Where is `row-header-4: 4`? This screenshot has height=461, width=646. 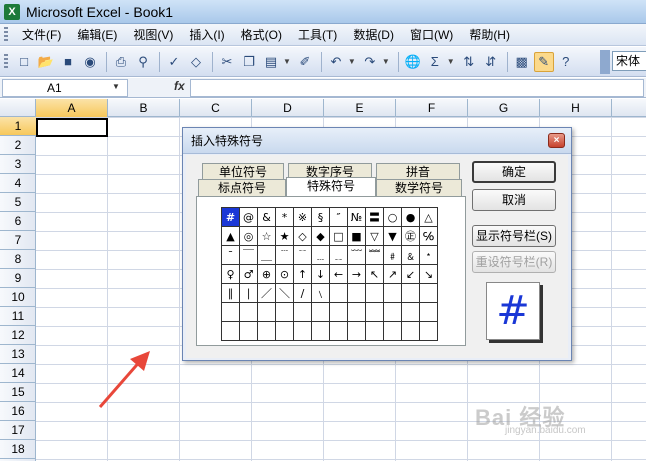 row-header-4: 4 is located at coordinates (18, 183).